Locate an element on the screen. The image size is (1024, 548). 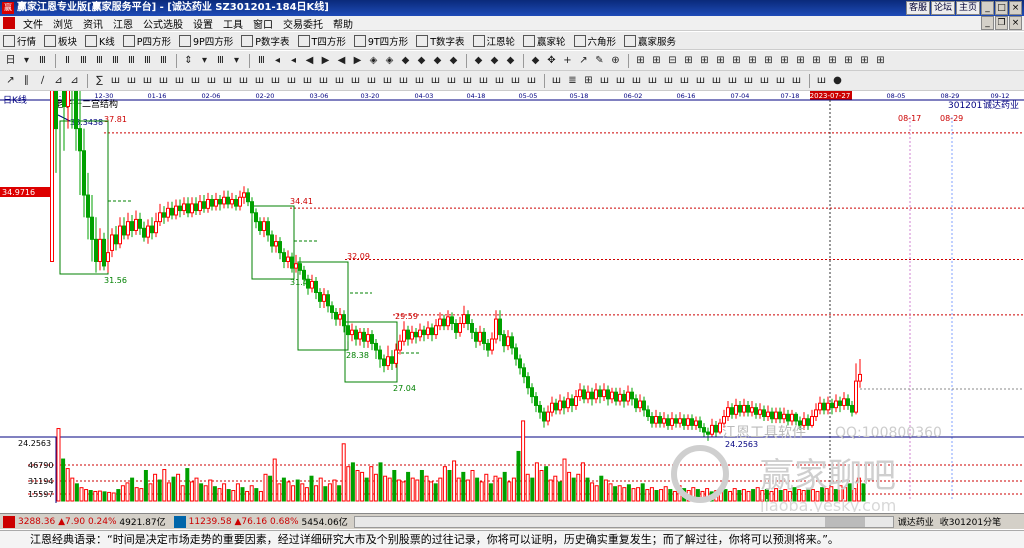
mdi-close-icon: × is located at coordinates (1015, 23).